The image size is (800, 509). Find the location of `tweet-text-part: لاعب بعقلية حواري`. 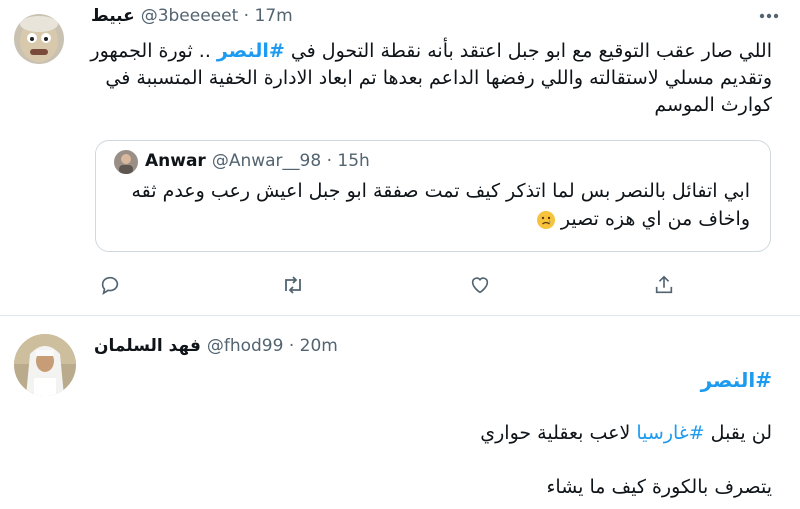

tweet-text-part: لاعب بعقلية حواري is located at coordinates (558, 433).